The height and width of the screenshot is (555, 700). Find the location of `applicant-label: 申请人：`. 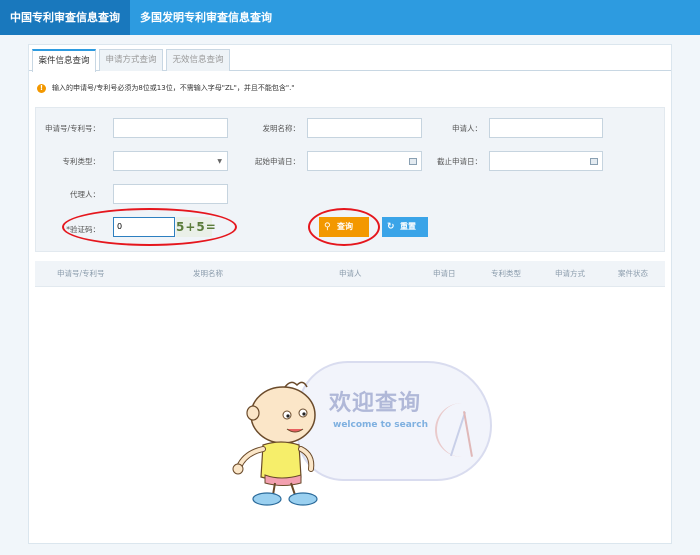

applicant-label: 申请人： is located at coordinates (467, 128).